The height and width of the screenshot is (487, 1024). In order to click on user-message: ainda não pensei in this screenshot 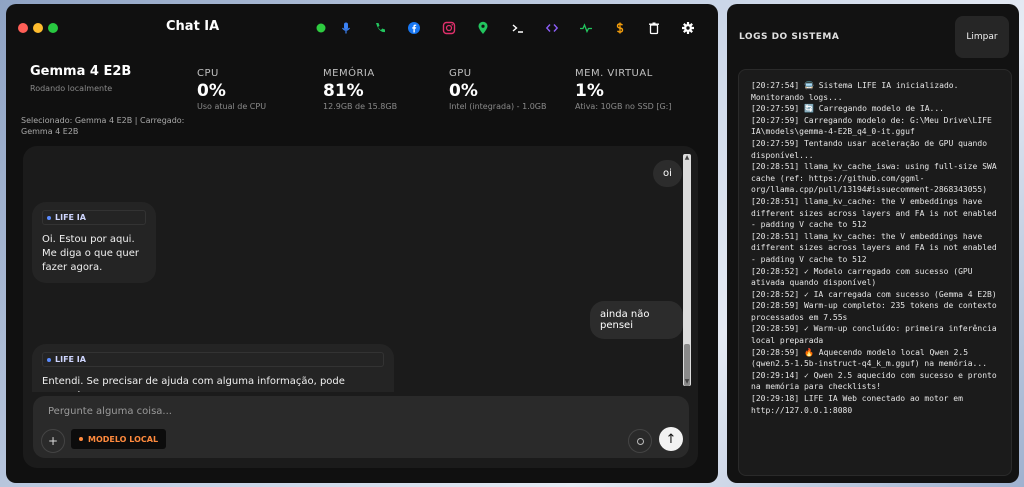, I will do `click(636, 320)`.